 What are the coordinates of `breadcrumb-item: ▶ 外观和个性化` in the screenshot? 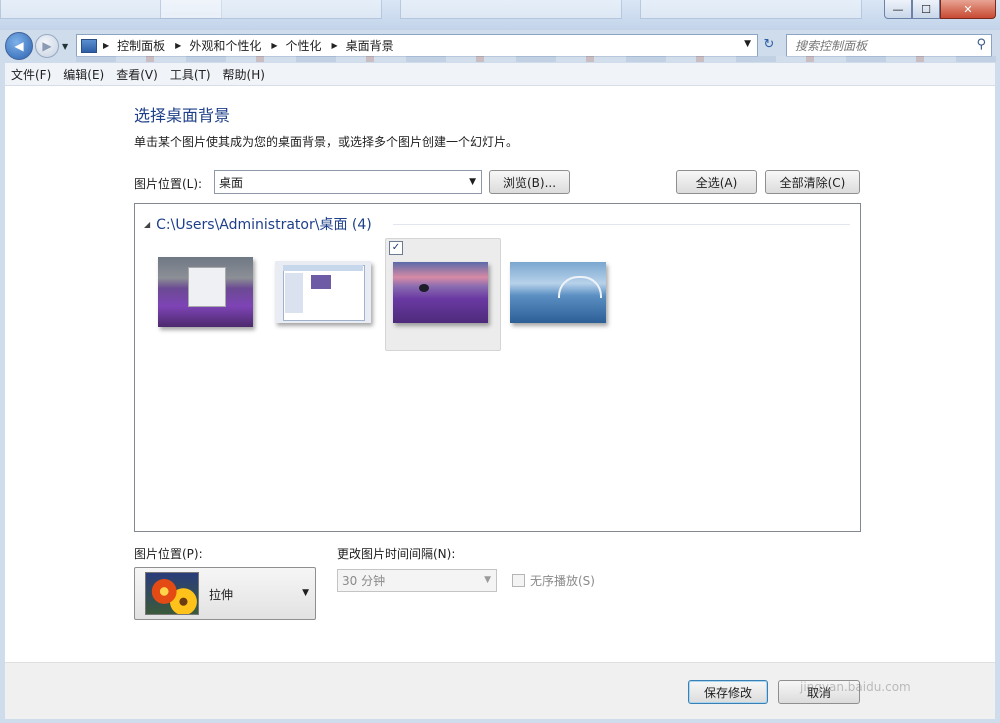 It's located at (218, 45).